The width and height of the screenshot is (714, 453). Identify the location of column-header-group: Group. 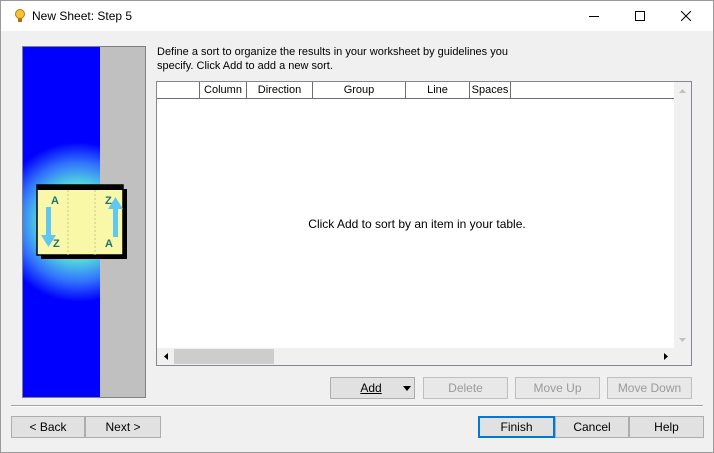
(359, 90).